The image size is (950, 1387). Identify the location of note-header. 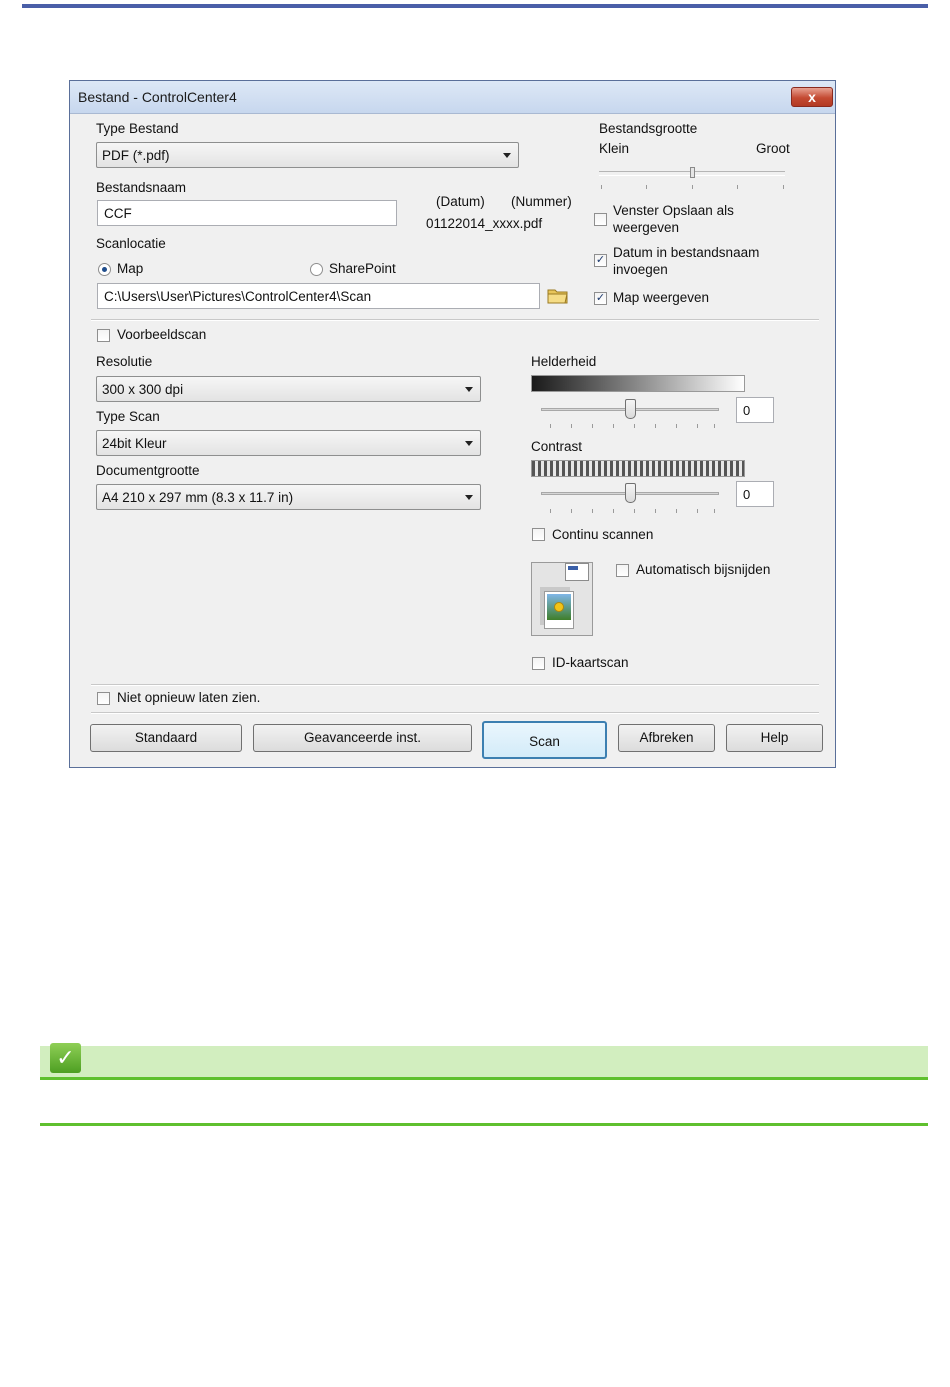
(484, 1061).